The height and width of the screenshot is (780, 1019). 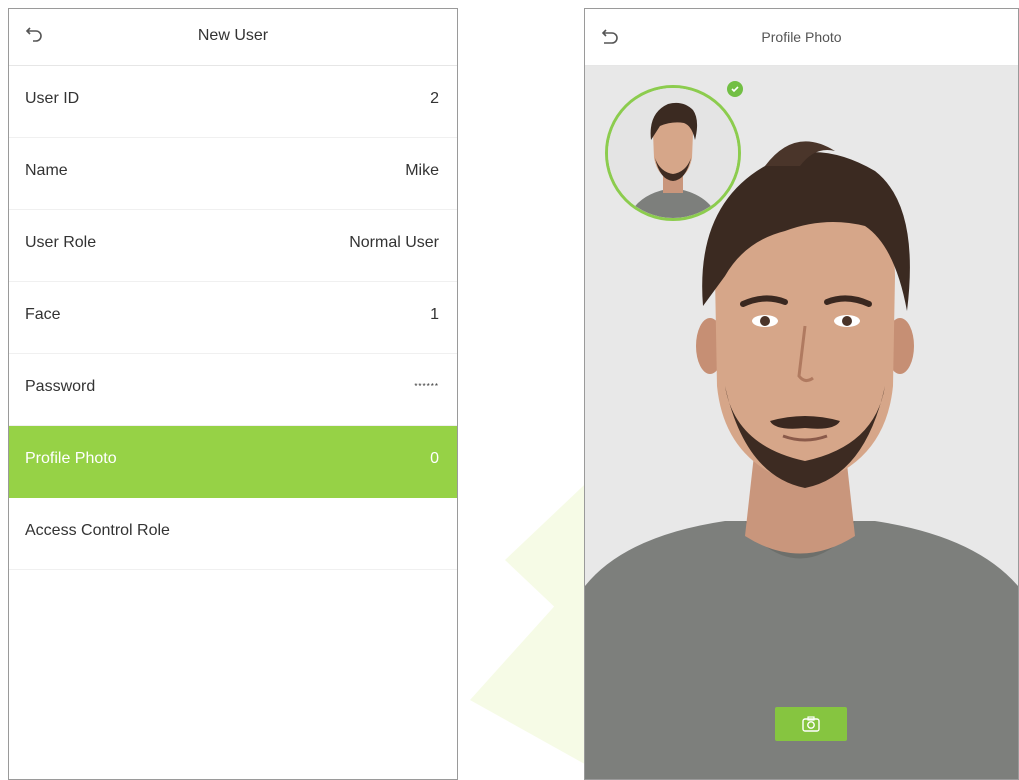 I want to click on check-icon, so click(x=735, y=89).